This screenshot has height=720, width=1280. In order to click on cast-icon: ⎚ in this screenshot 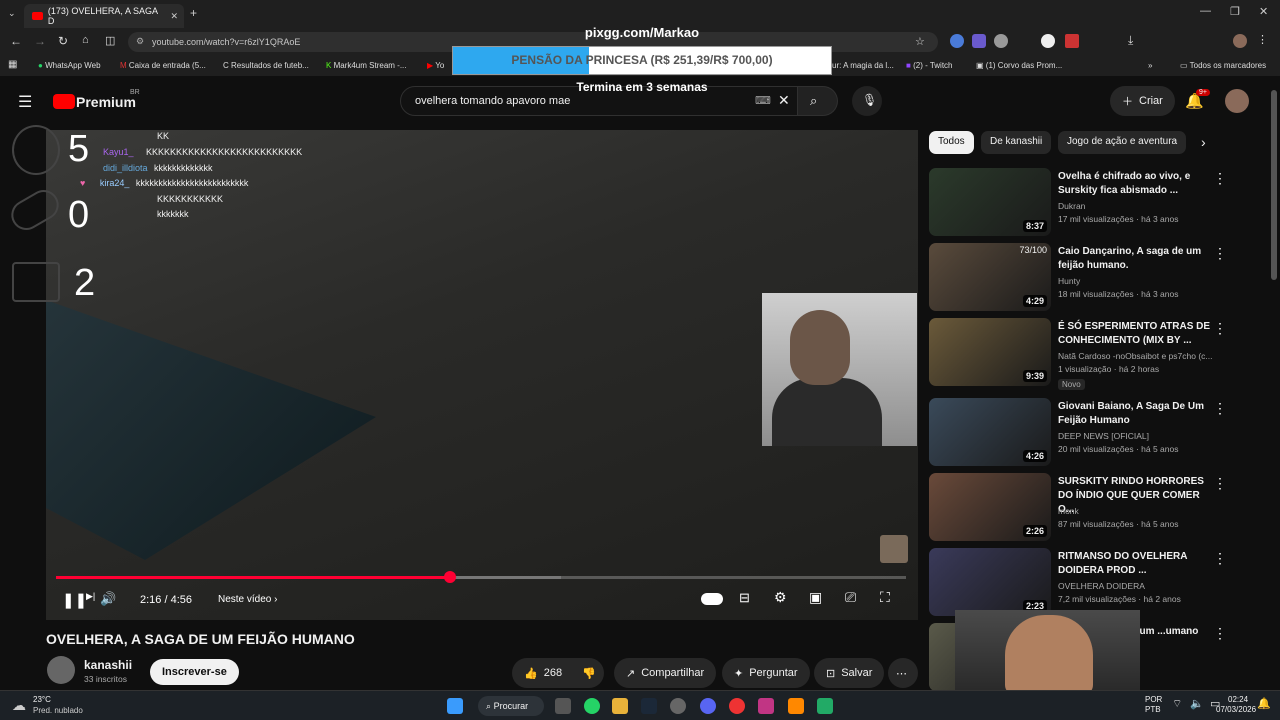, I will do `click(850, 597)`.